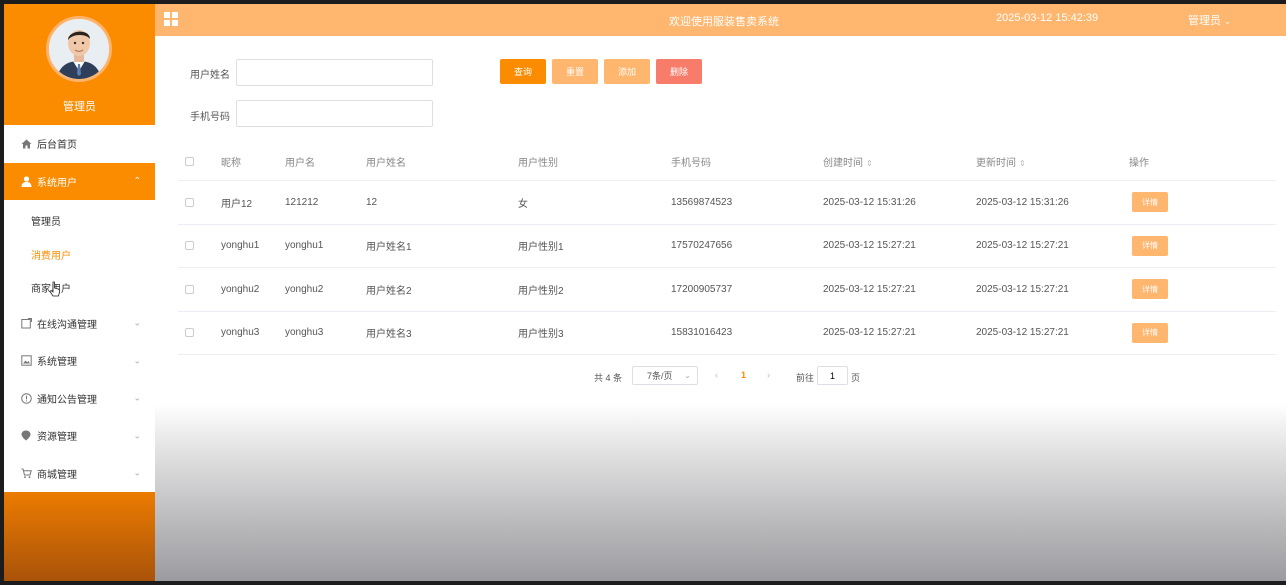 This screenshot has height=585, width=1286. I want to click on name-filter-input, so click(334, 72).